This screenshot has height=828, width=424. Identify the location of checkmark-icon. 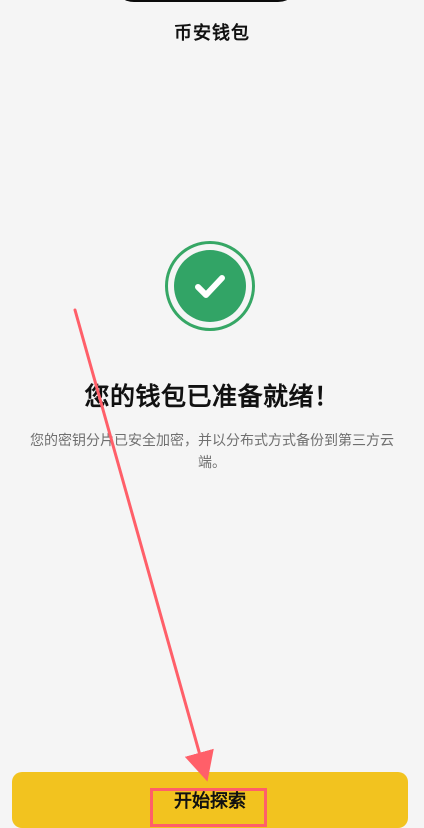
(210, 286).